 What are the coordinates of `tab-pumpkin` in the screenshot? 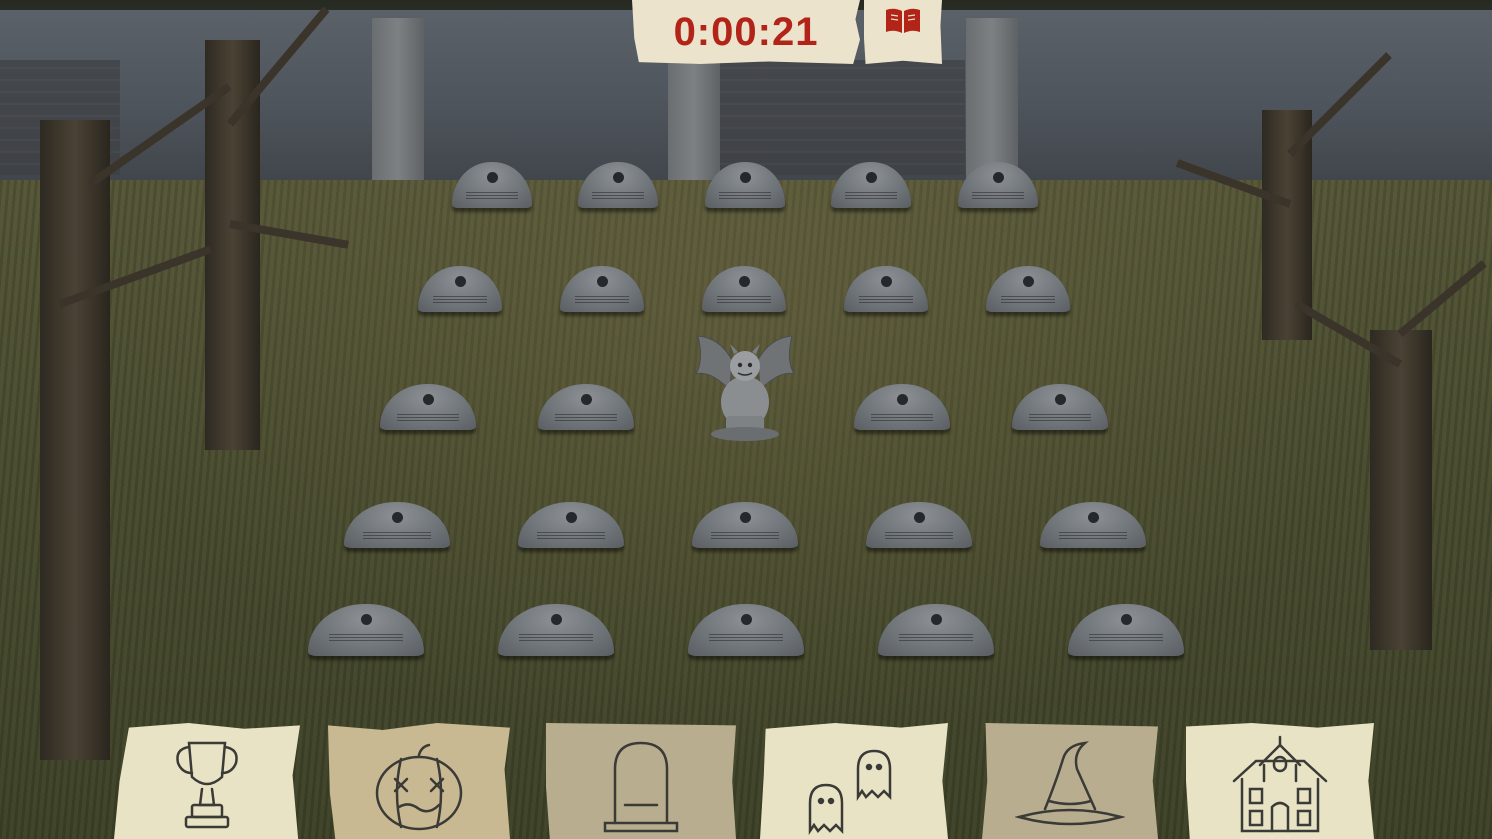 It's located at (419, 781).